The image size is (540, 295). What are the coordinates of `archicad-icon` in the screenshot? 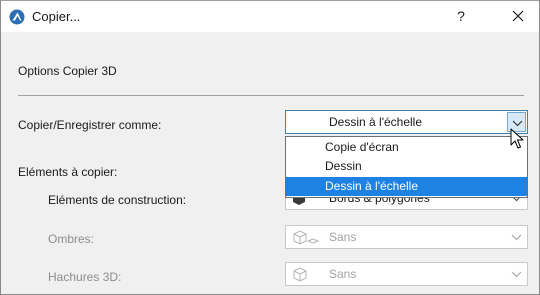 It's located at (17, 17).